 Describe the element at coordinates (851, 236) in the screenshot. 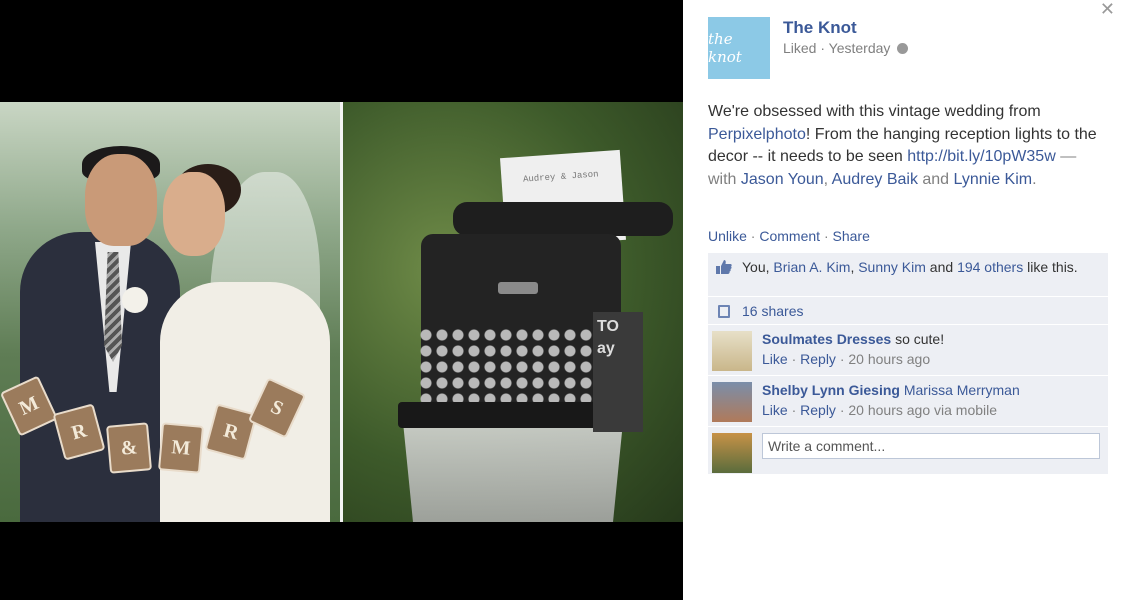

I see `share-button: Share` at that location.